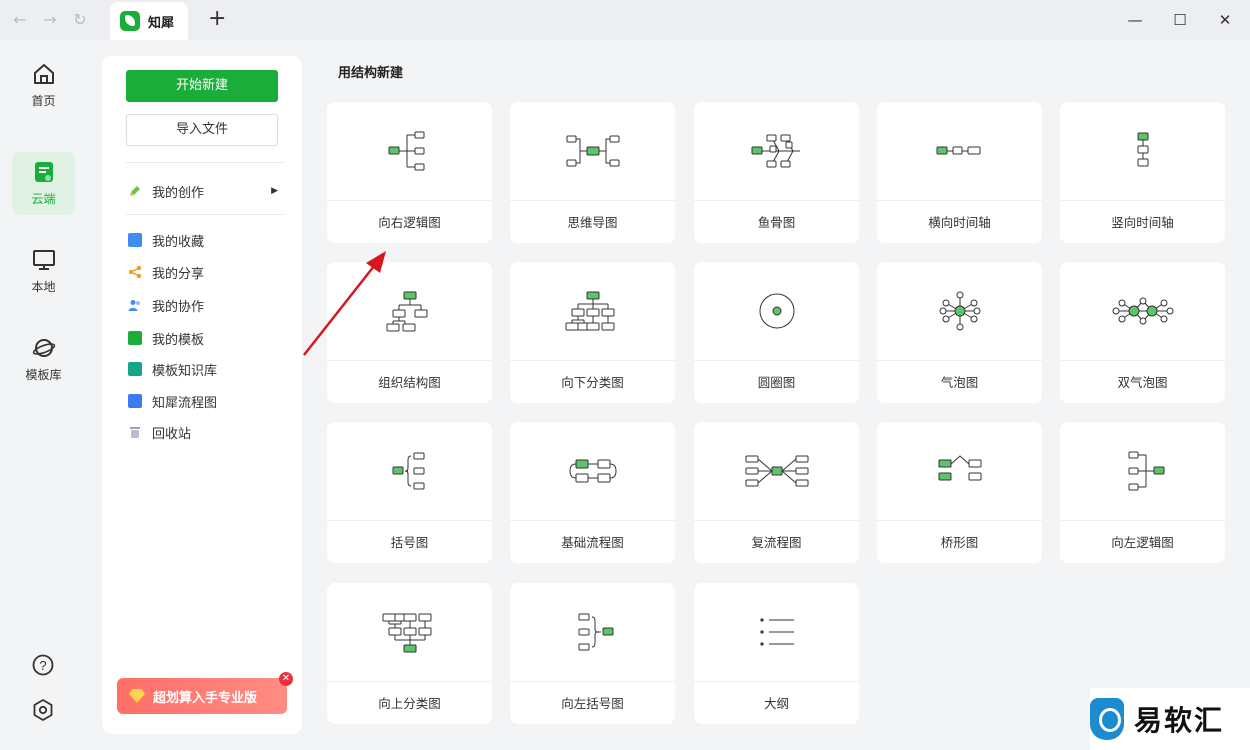 The image size is (1250, 750). What do you see at coordinates (959, 382) in the screenshot?
I see `card-label: 气泡图` at bounding box center [959, 382].